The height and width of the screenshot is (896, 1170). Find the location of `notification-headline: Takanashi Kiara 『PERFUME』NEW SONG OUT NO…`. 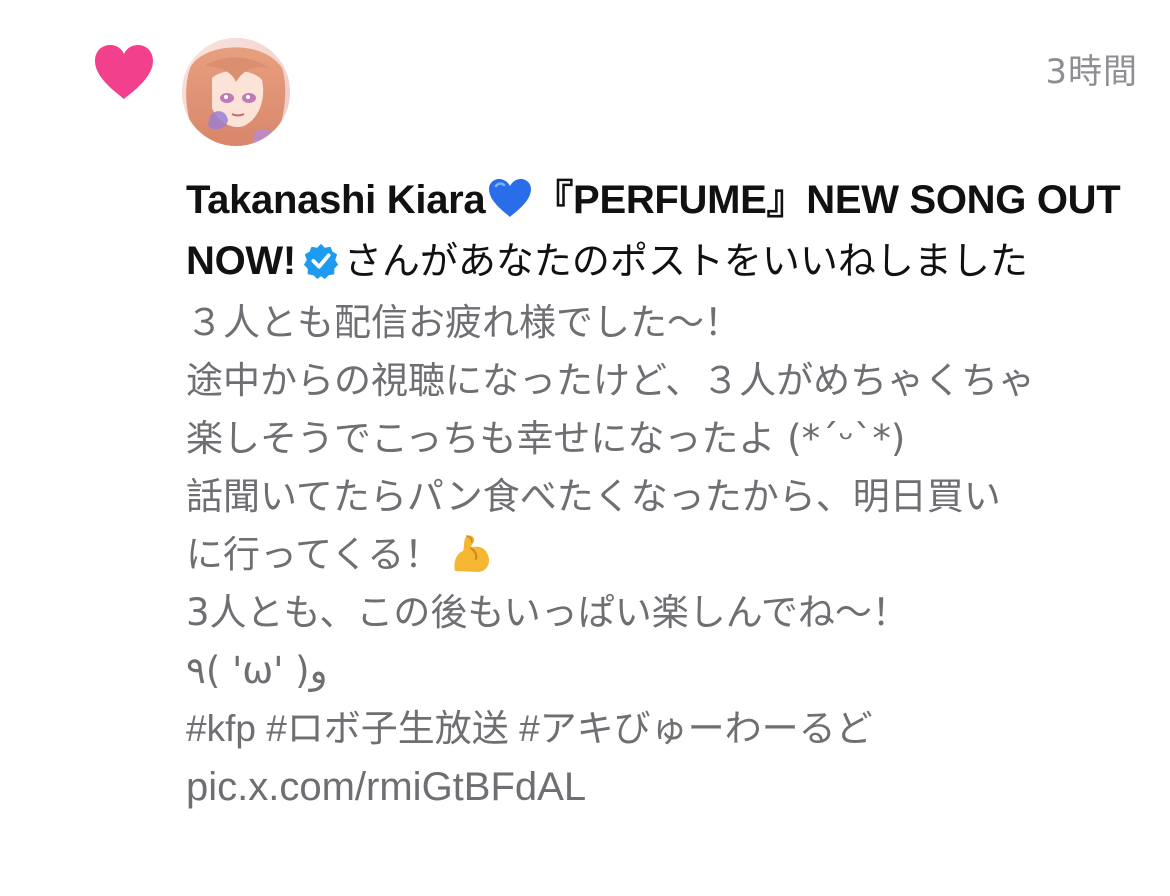

notification-headline: Takanashi Kiara 『PERFUME』NEW SONG OUT NO… is located at coordinates (661, 231).